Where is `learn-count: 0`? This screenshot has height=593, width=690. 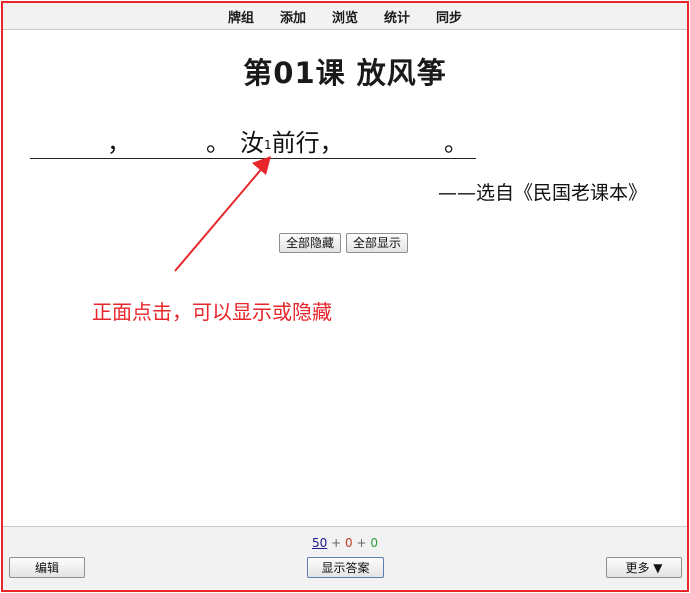
learn-count: 0 is located at coordinates (349, 543).